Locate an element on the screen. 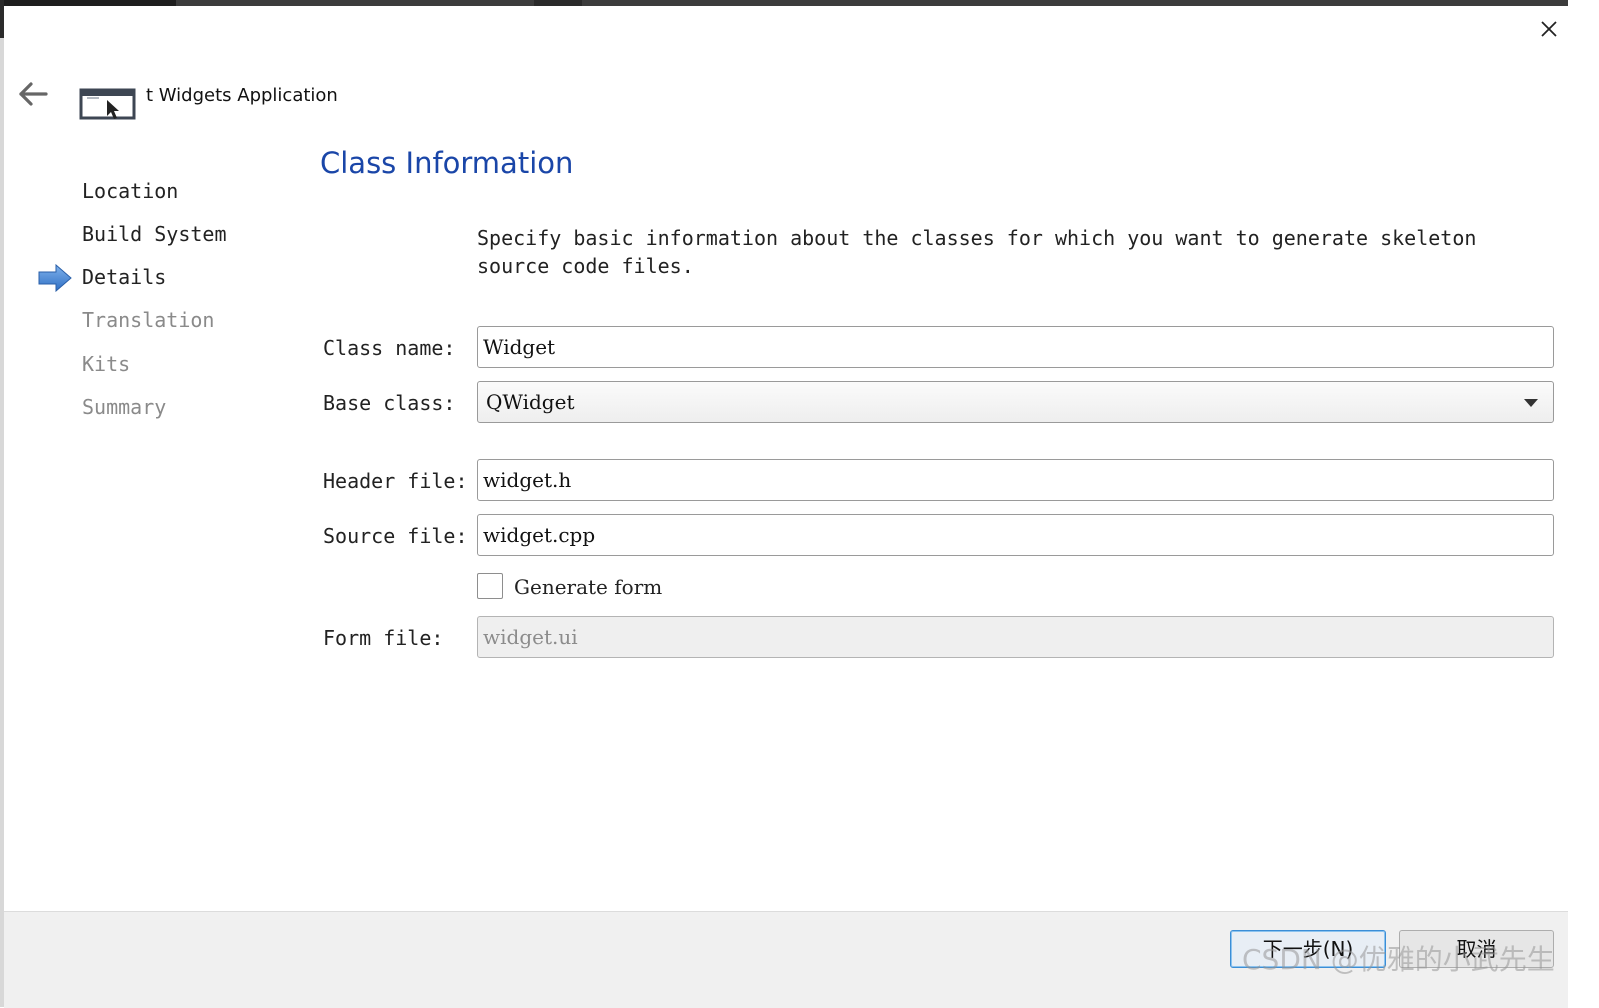 This screenshot has height=1008, width=1599. left-window-edge is located at coordinates (2, 503).